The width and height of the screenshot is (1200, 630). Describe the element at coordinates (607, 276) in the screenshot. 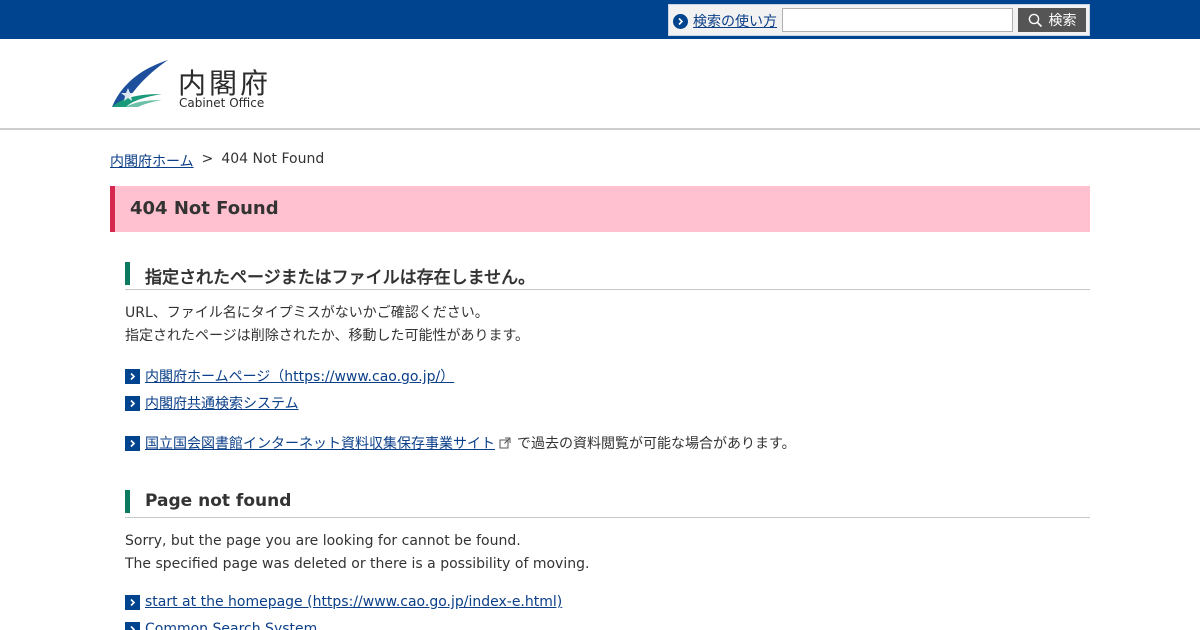

I see `section-heading-jp: 指定されたページまたはファイルは存在しません。` at that location.